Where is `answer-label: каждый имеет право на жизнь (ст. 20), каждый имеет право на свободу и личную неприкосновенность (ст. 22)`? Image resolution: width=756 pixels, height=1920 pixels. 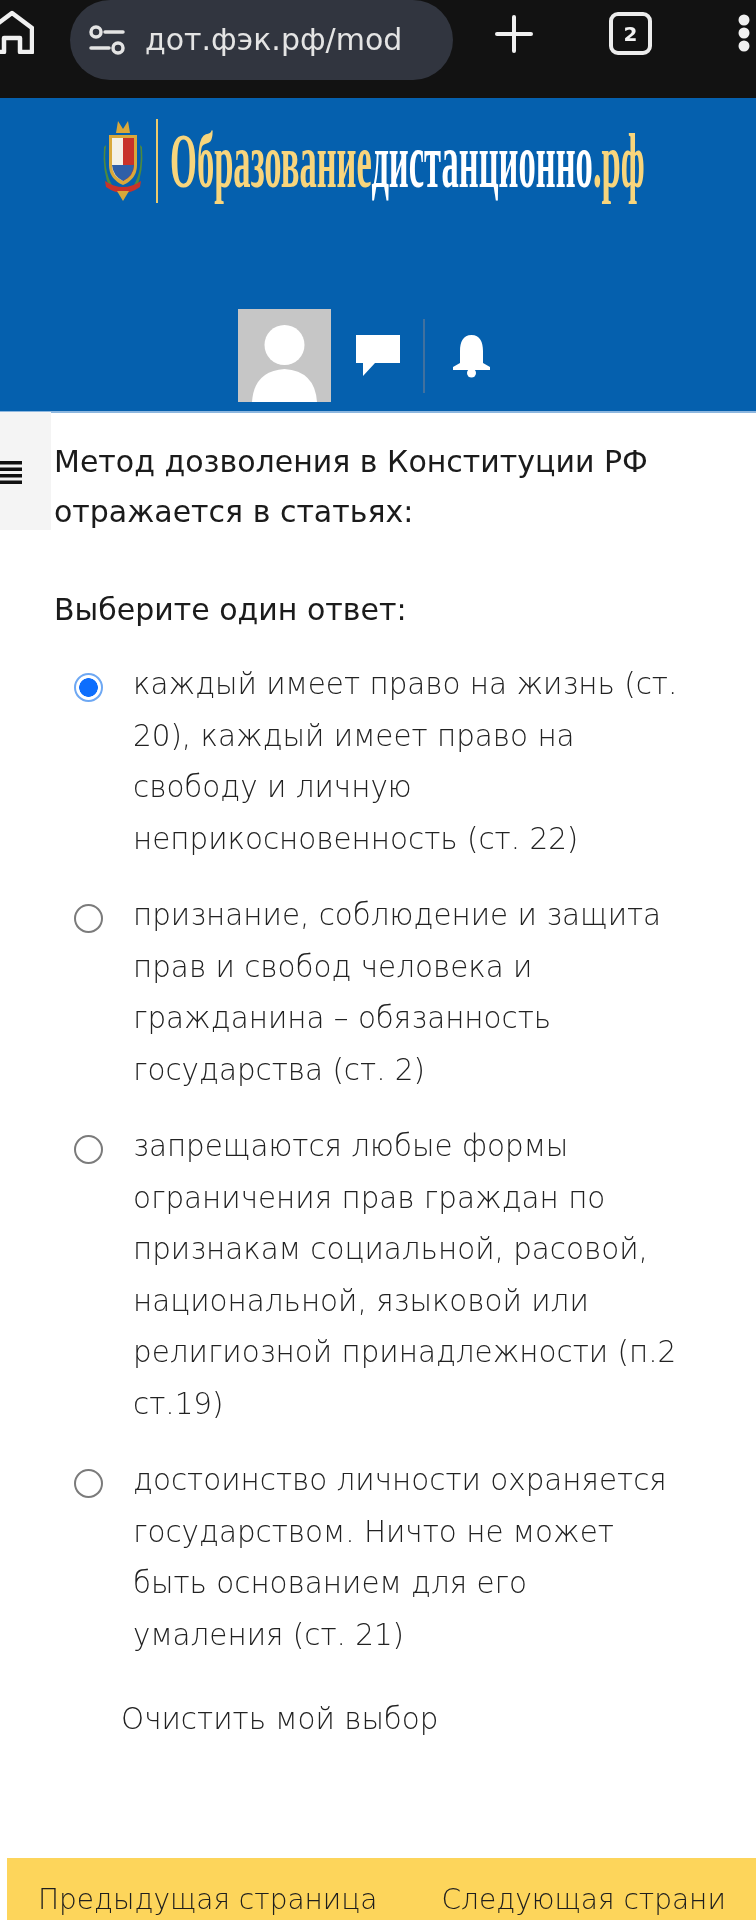 answer-label: каждый имеет право на жизнь (ст. 20), каждый имеет право на свободу и личную неприкосновенность (ст. 22) is located at coordinates (407, 762).